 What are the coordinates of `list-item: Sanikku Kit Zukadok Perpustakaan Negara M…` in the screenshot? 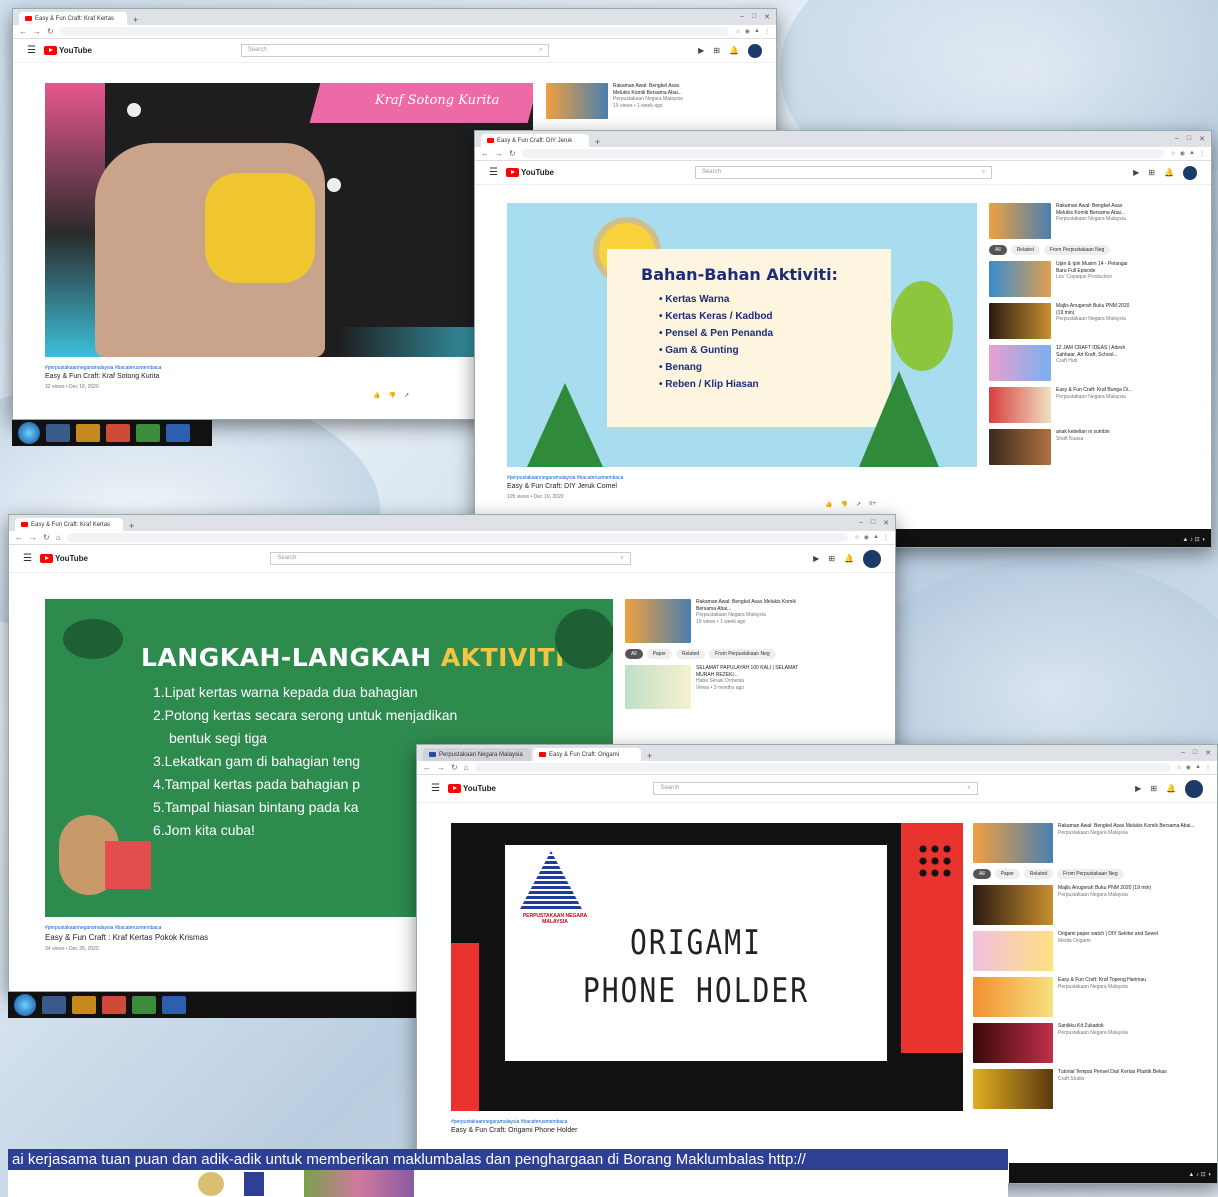 It's located at (1085, 1043).